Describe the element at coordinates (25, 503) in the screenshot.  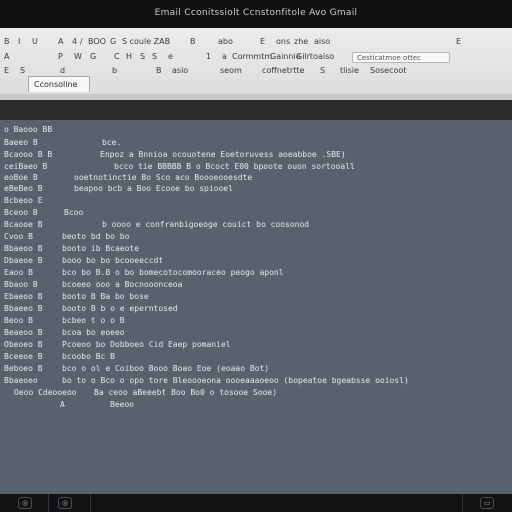
I see `status-home-icon: ◎` at that location.